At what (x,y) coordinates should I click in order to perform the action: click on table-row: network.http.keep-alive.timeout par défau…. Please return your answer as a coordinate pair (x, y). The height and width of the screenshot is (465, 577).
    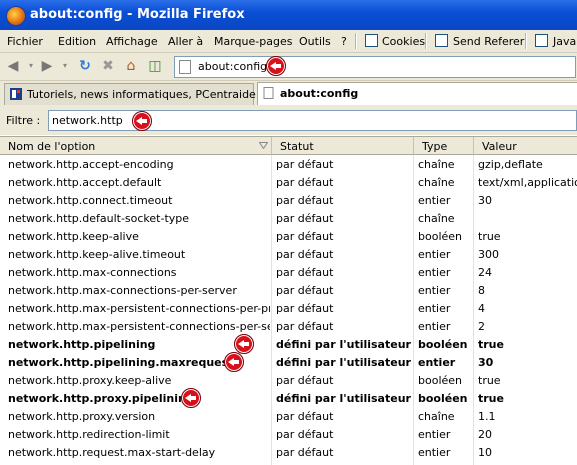
    Looking at the image, I should click on (288, 254).